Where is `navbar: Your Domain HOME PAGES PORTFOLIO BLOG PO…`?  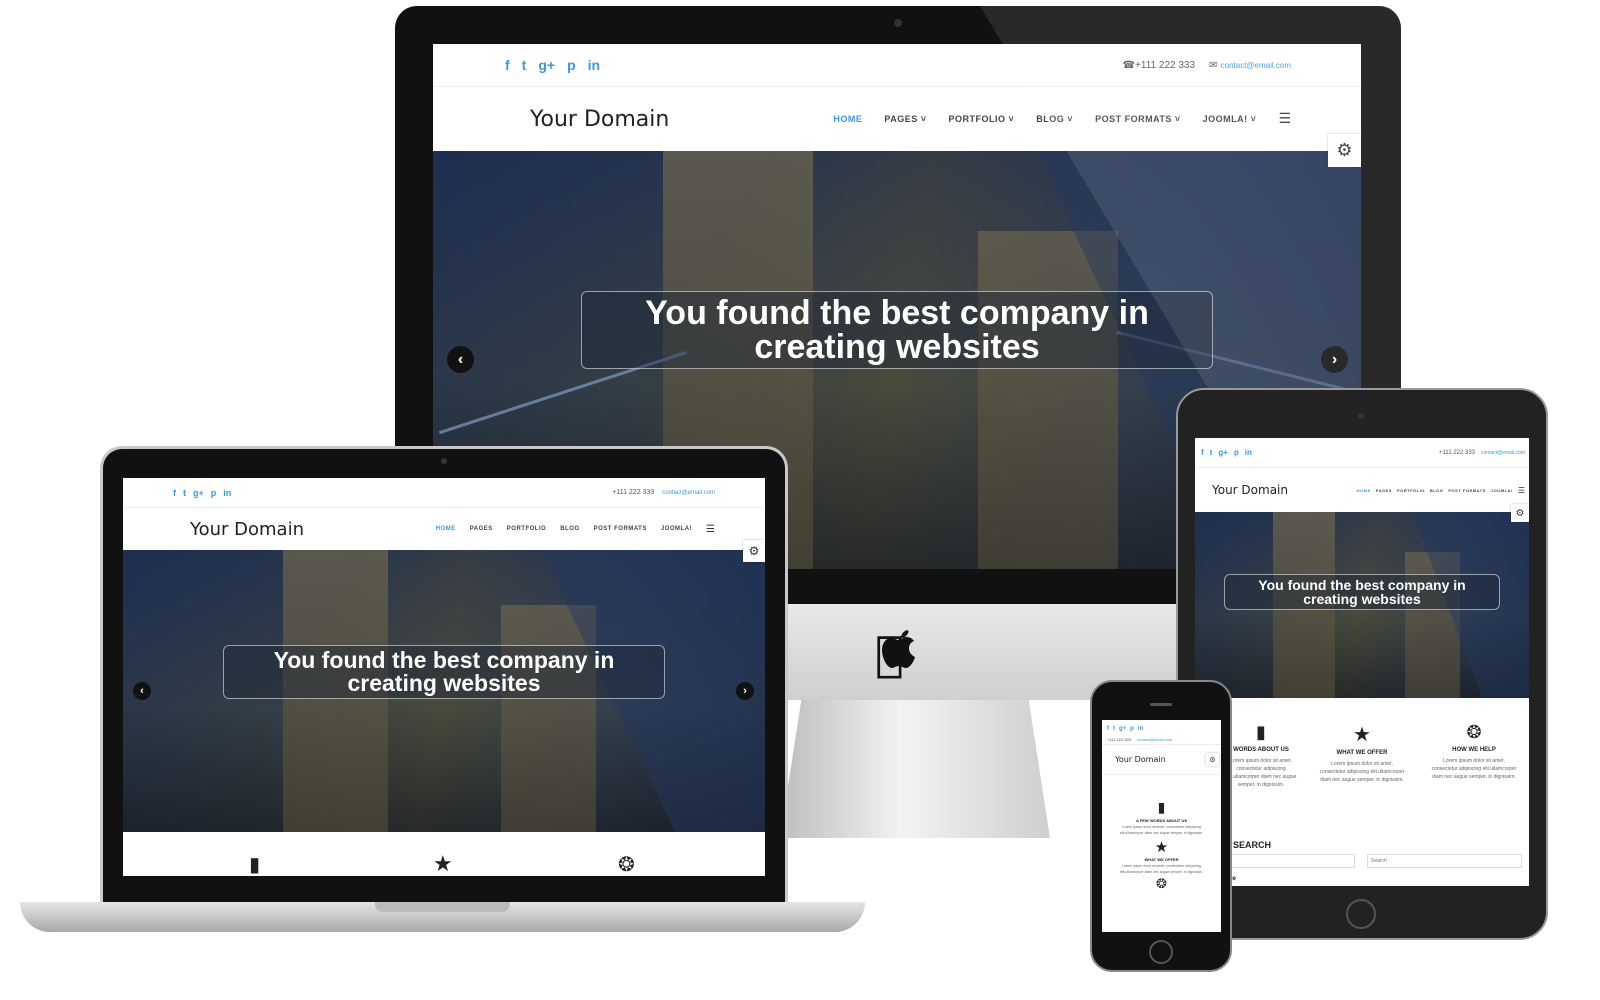
navbar: Your Domain HOME PAGES PORTFOLIO BLOG PO… is located at coordinates (1362, 490).